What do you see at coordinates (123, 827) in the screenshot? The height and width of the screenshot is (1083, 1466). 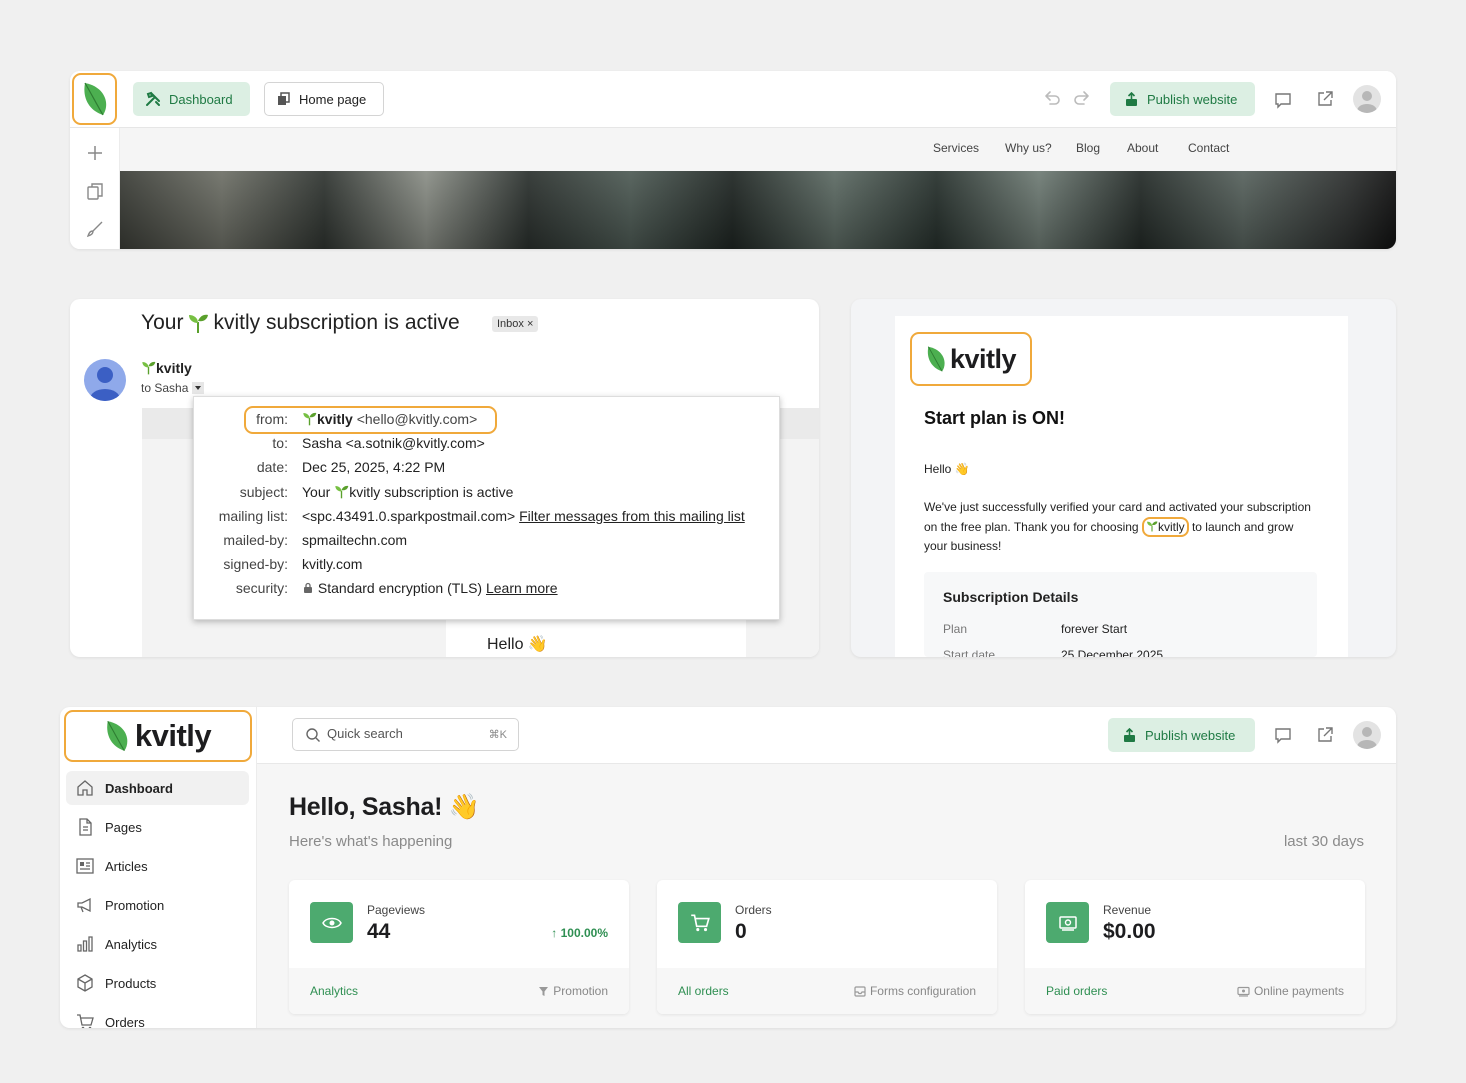 I see `sidebar-item-label: Pages` at bounding box center [123, 827].